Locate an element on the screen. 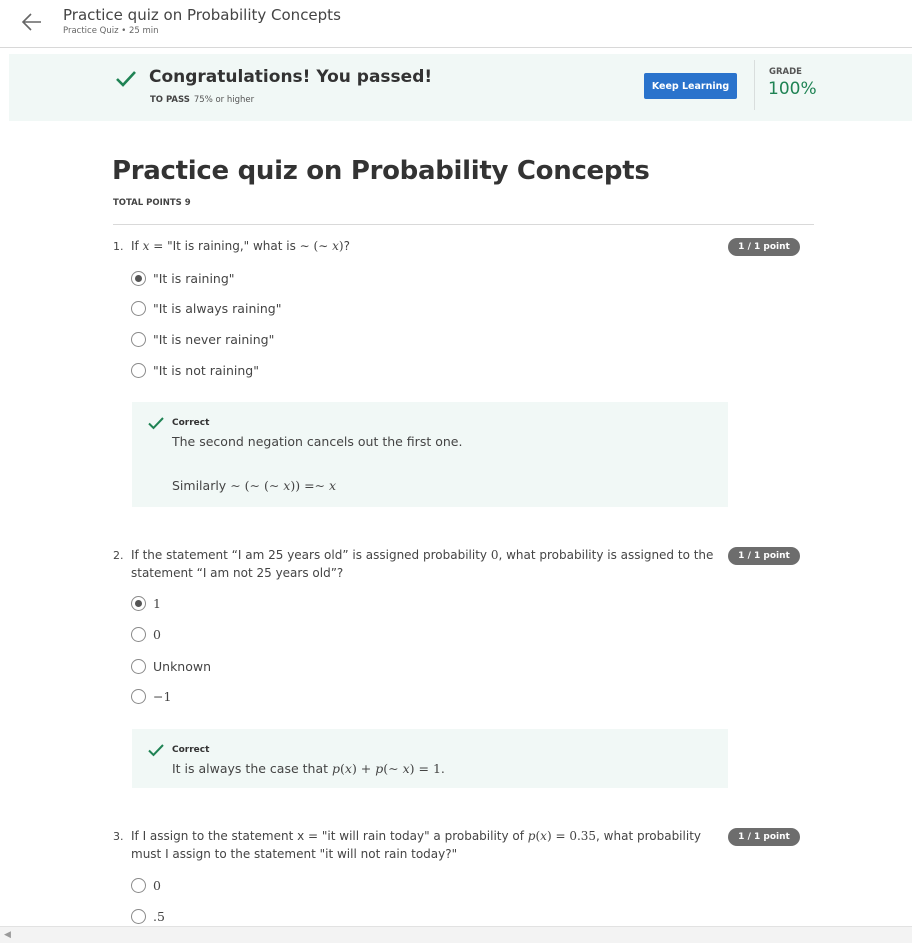  to-pass-label: TO PASS is located at coordinates (170, 100).